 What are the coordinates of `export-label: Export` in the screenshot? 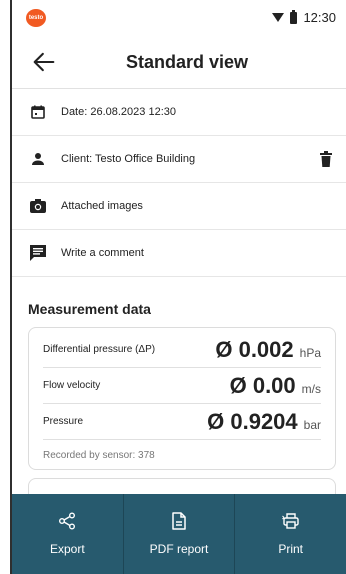 It's located at (67, 549).